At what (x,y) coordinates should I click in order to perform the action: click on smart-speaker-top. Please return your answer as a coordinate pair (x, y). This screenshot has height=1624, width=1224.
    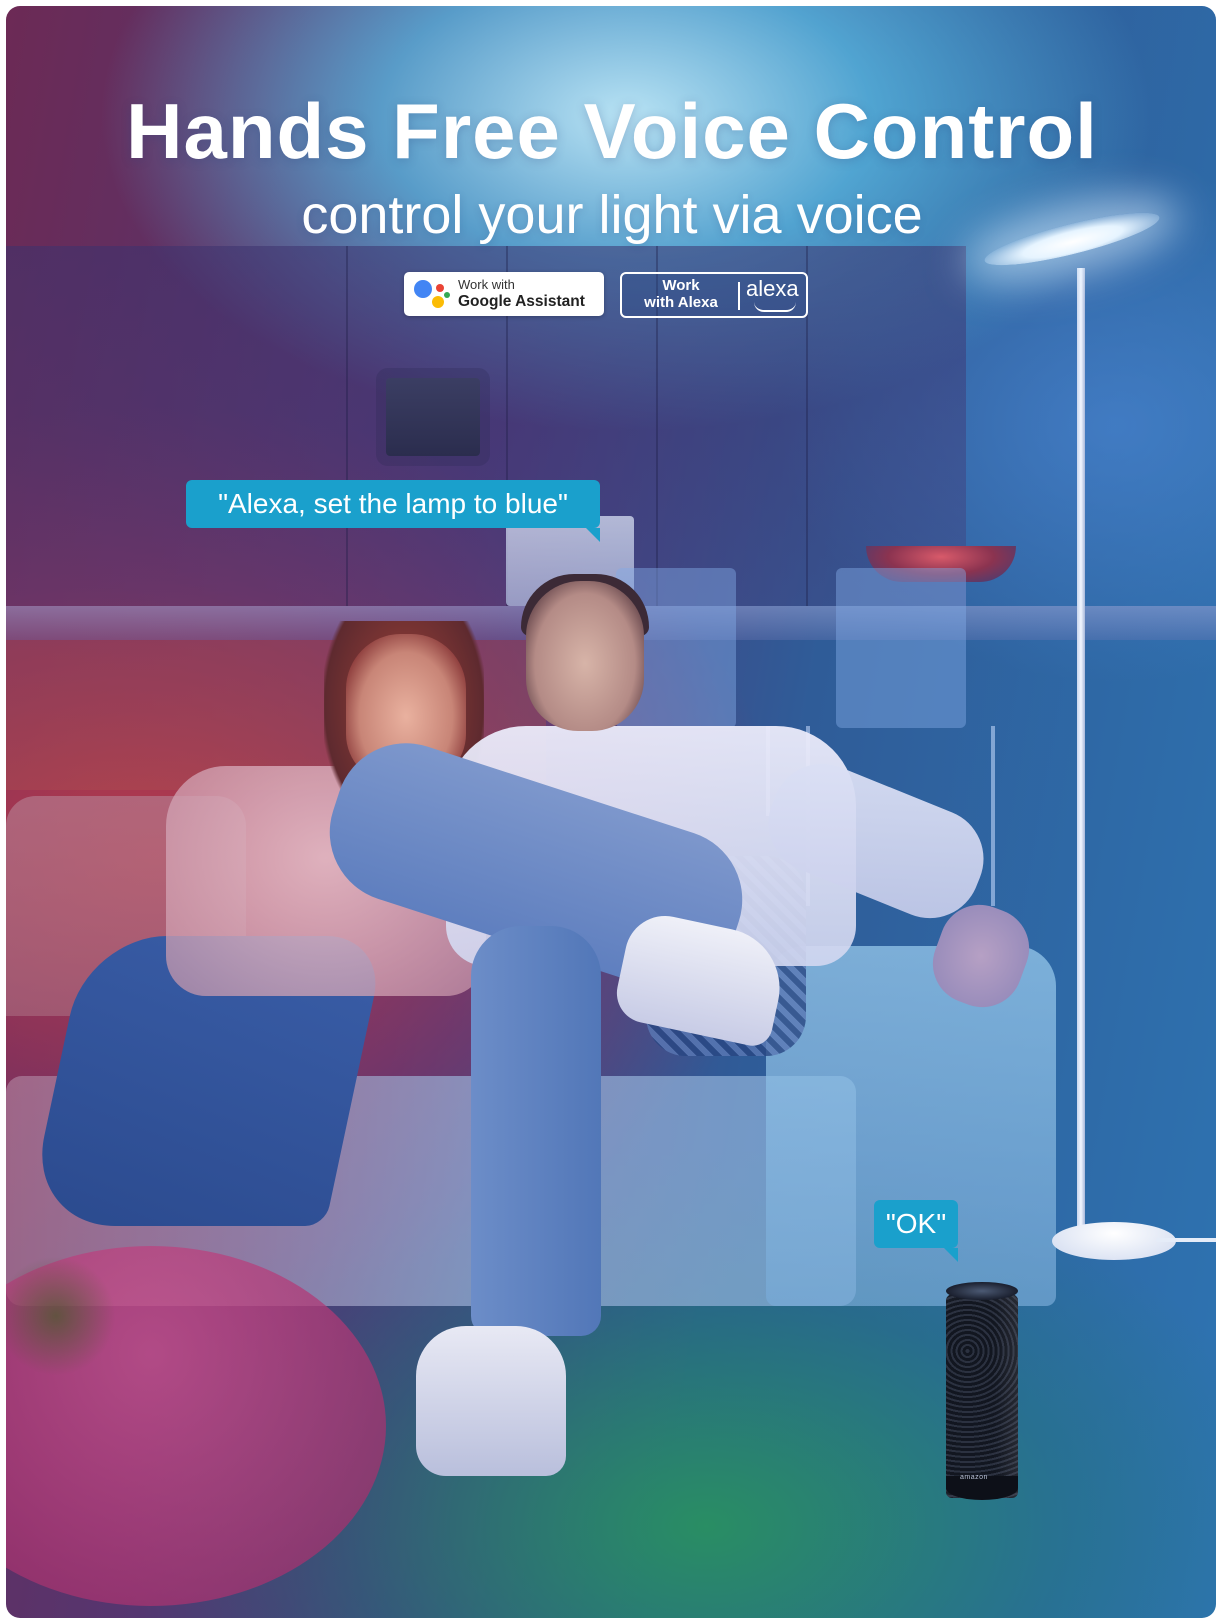
    Looking at the image, I should click on (982, 1291).